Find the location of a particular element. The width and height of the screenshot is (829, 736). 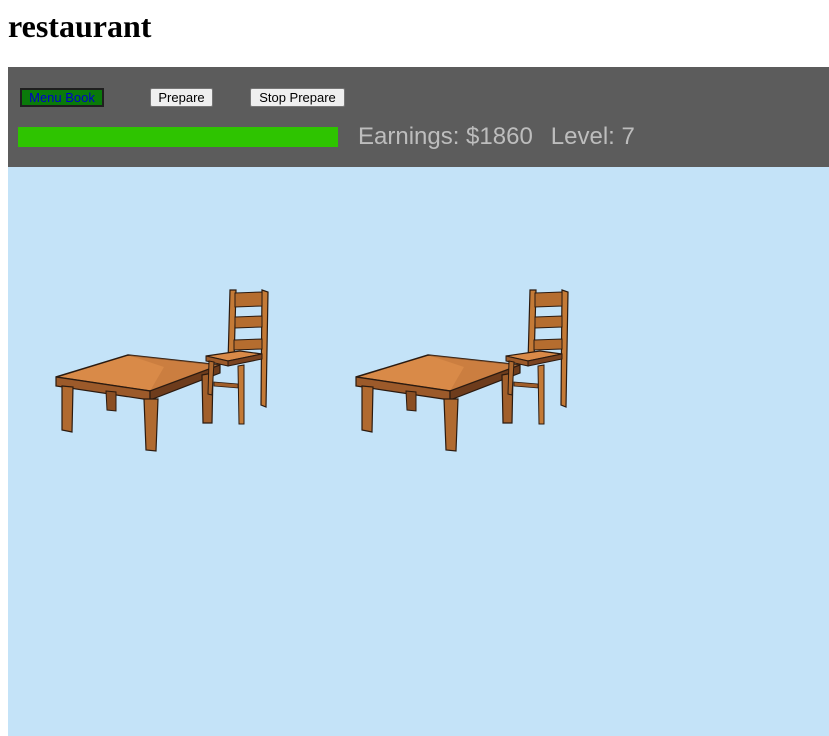

level-text: Level: 7 is located at coordinates (592, 136).